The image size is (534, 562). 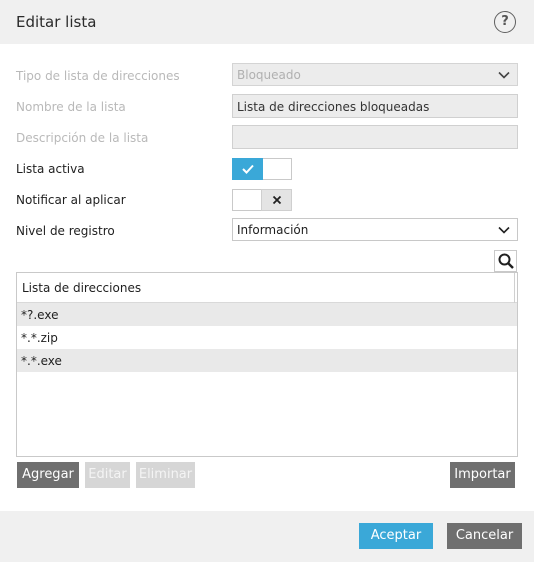 I want to click on list-name-field: Lista de direcciones bloqueadas, so click(x=375, y=106).